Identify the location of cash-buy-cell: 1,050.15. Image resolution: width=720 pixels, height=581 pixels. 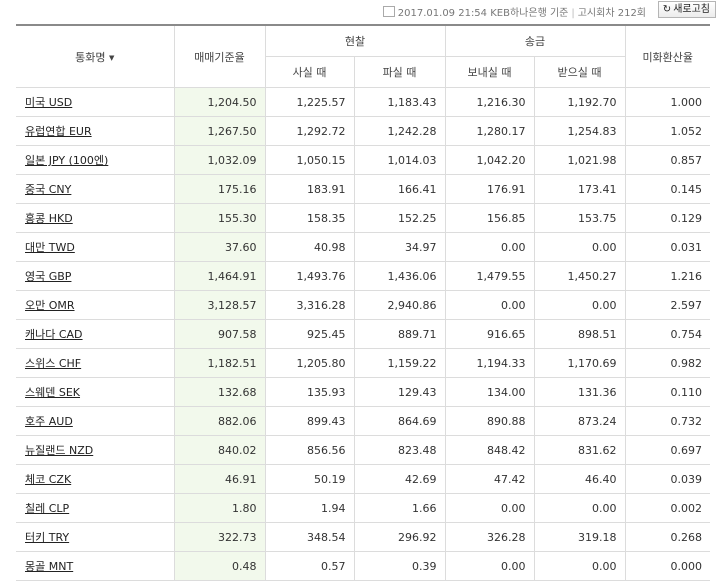
(309, 160).